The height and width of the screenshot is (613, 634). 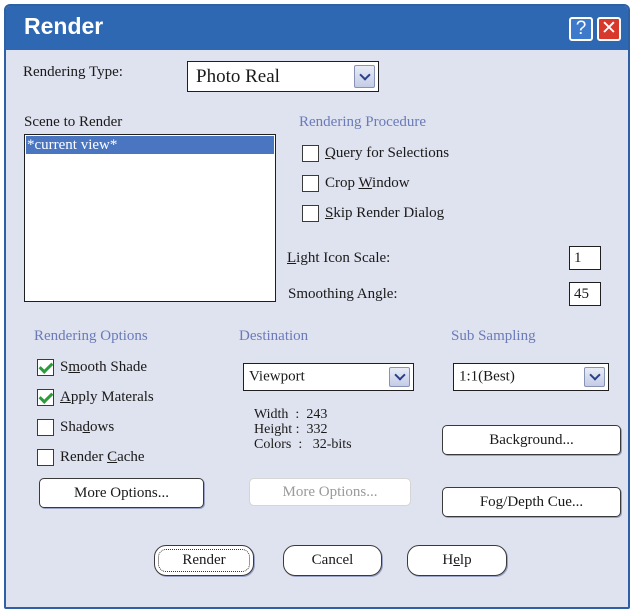 What do you see at coordinates (487, 376) in the screenshot?
I see `sub-sampling-value: 1:1(Best)` at bounding box center [487, 376].